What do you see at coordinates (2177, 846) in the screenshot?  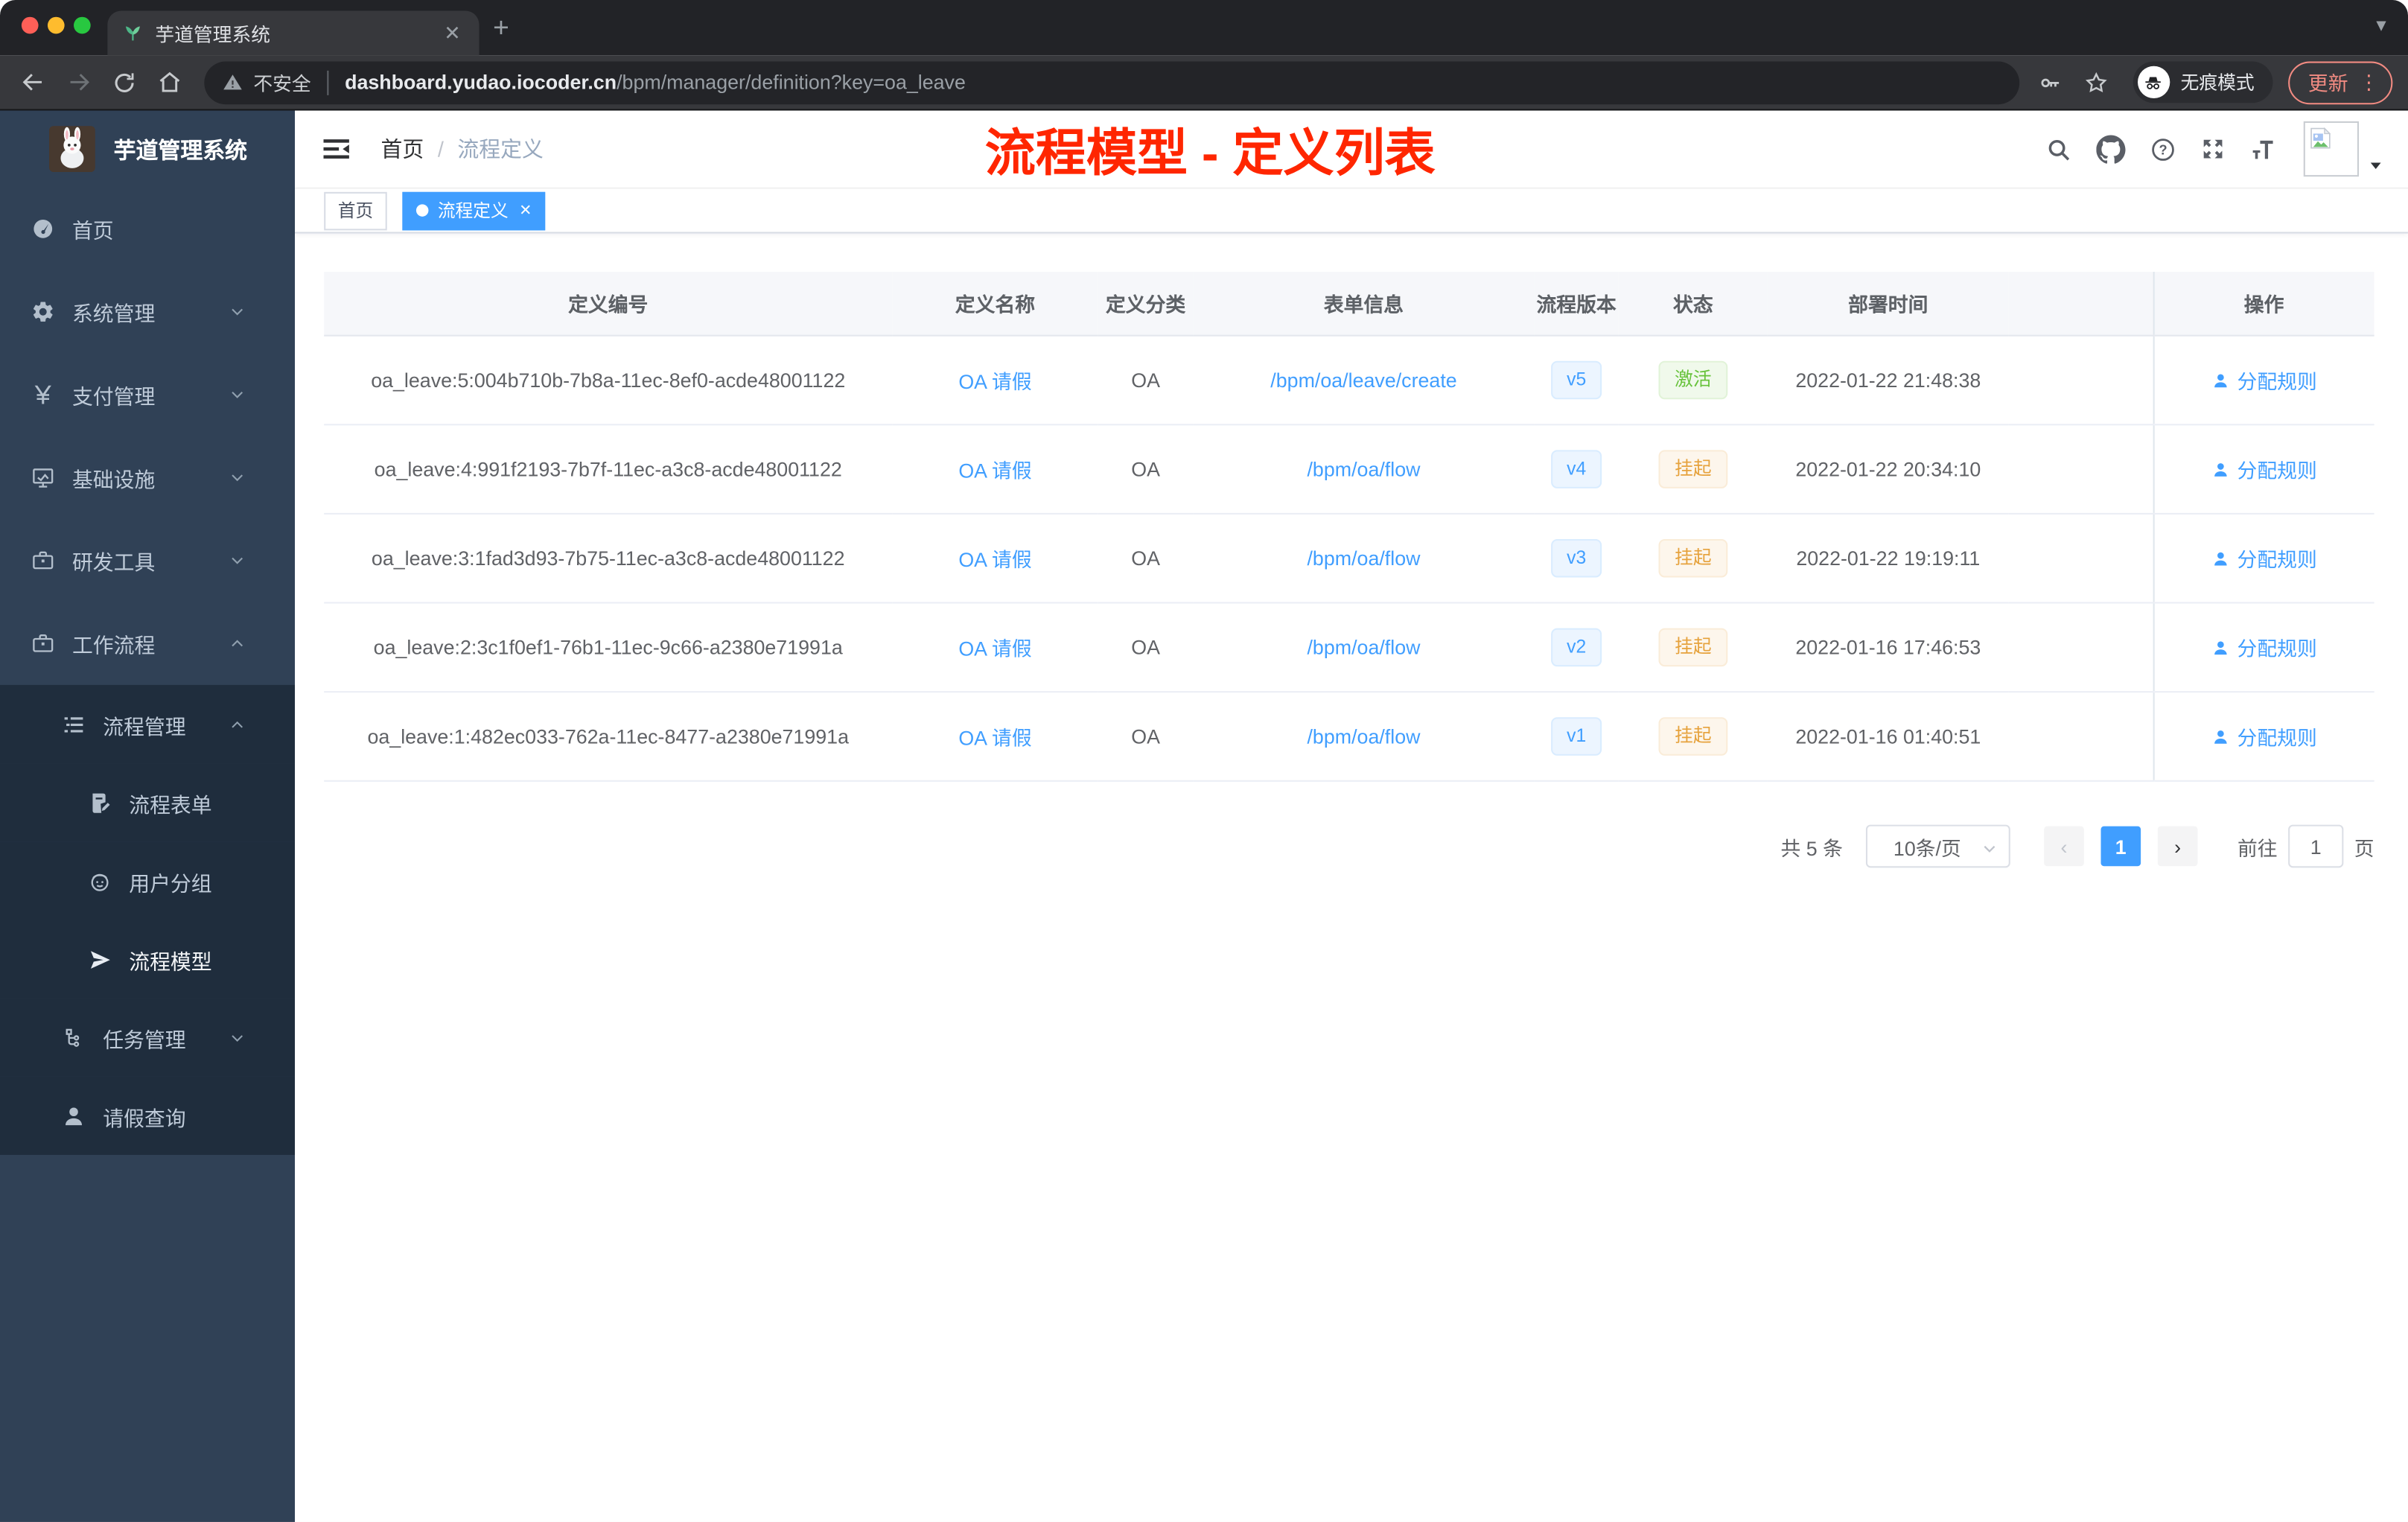 I see `next-page-button: ›` at bounding box center [2177, 846].